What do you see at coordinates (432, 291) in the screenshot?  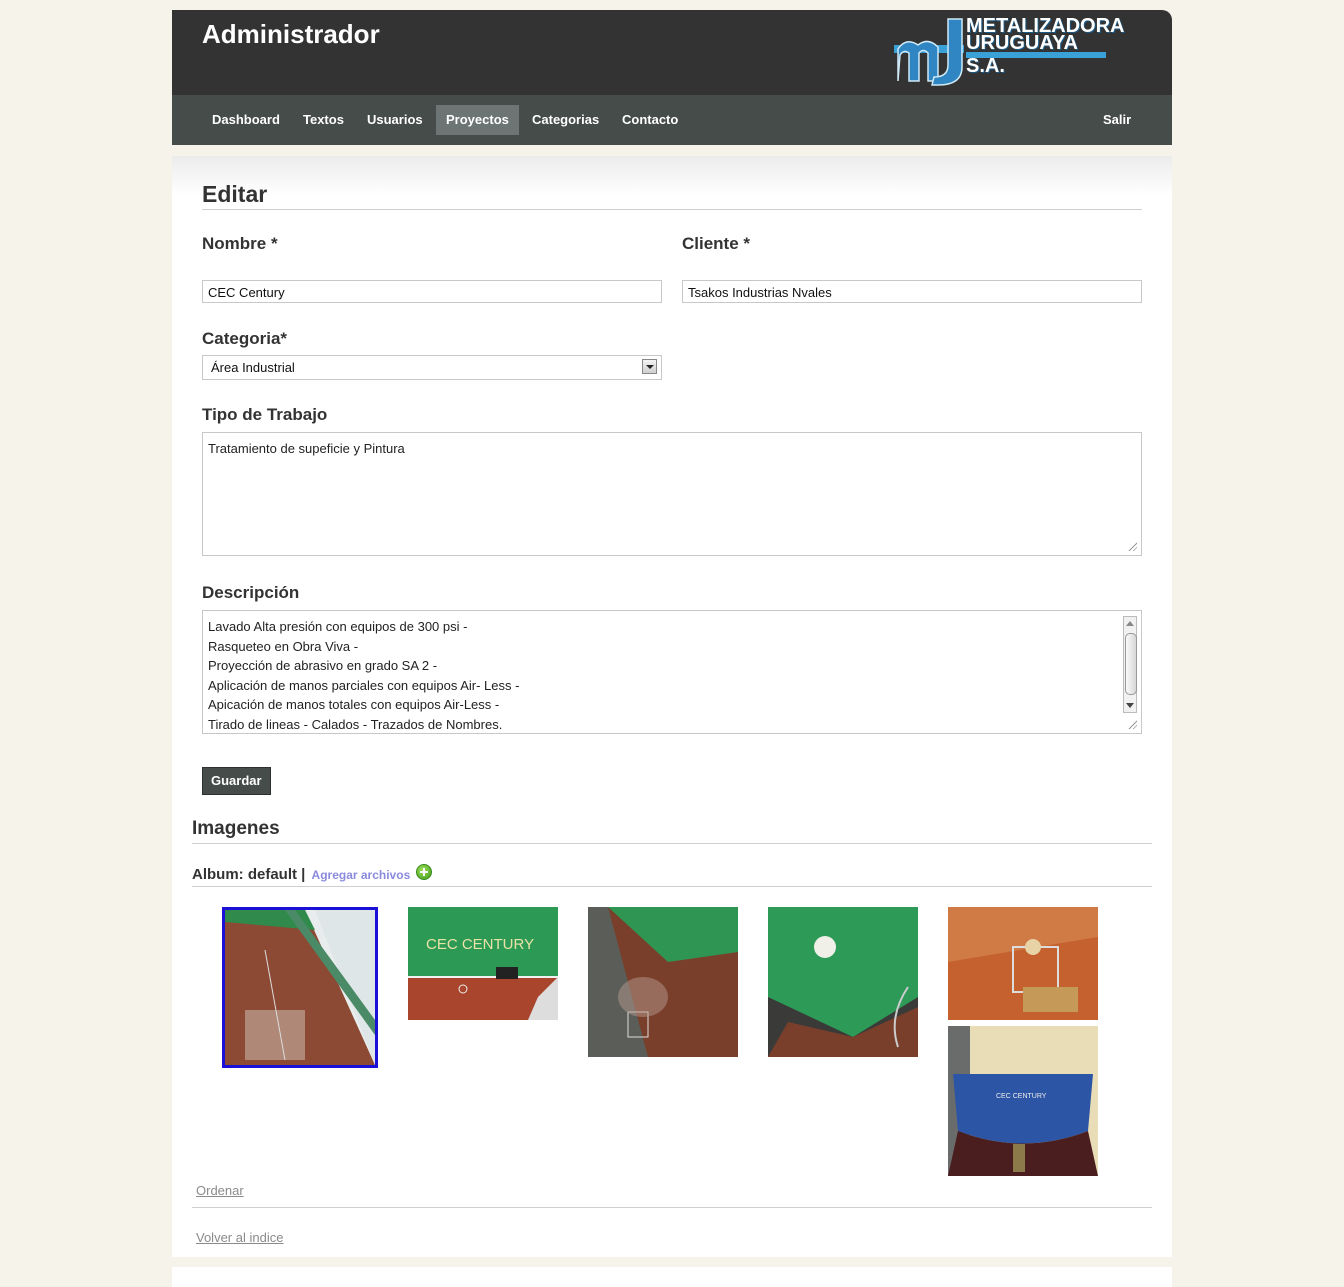 I see `nombre-input: CEC Century` at bounding box center [432, 291].